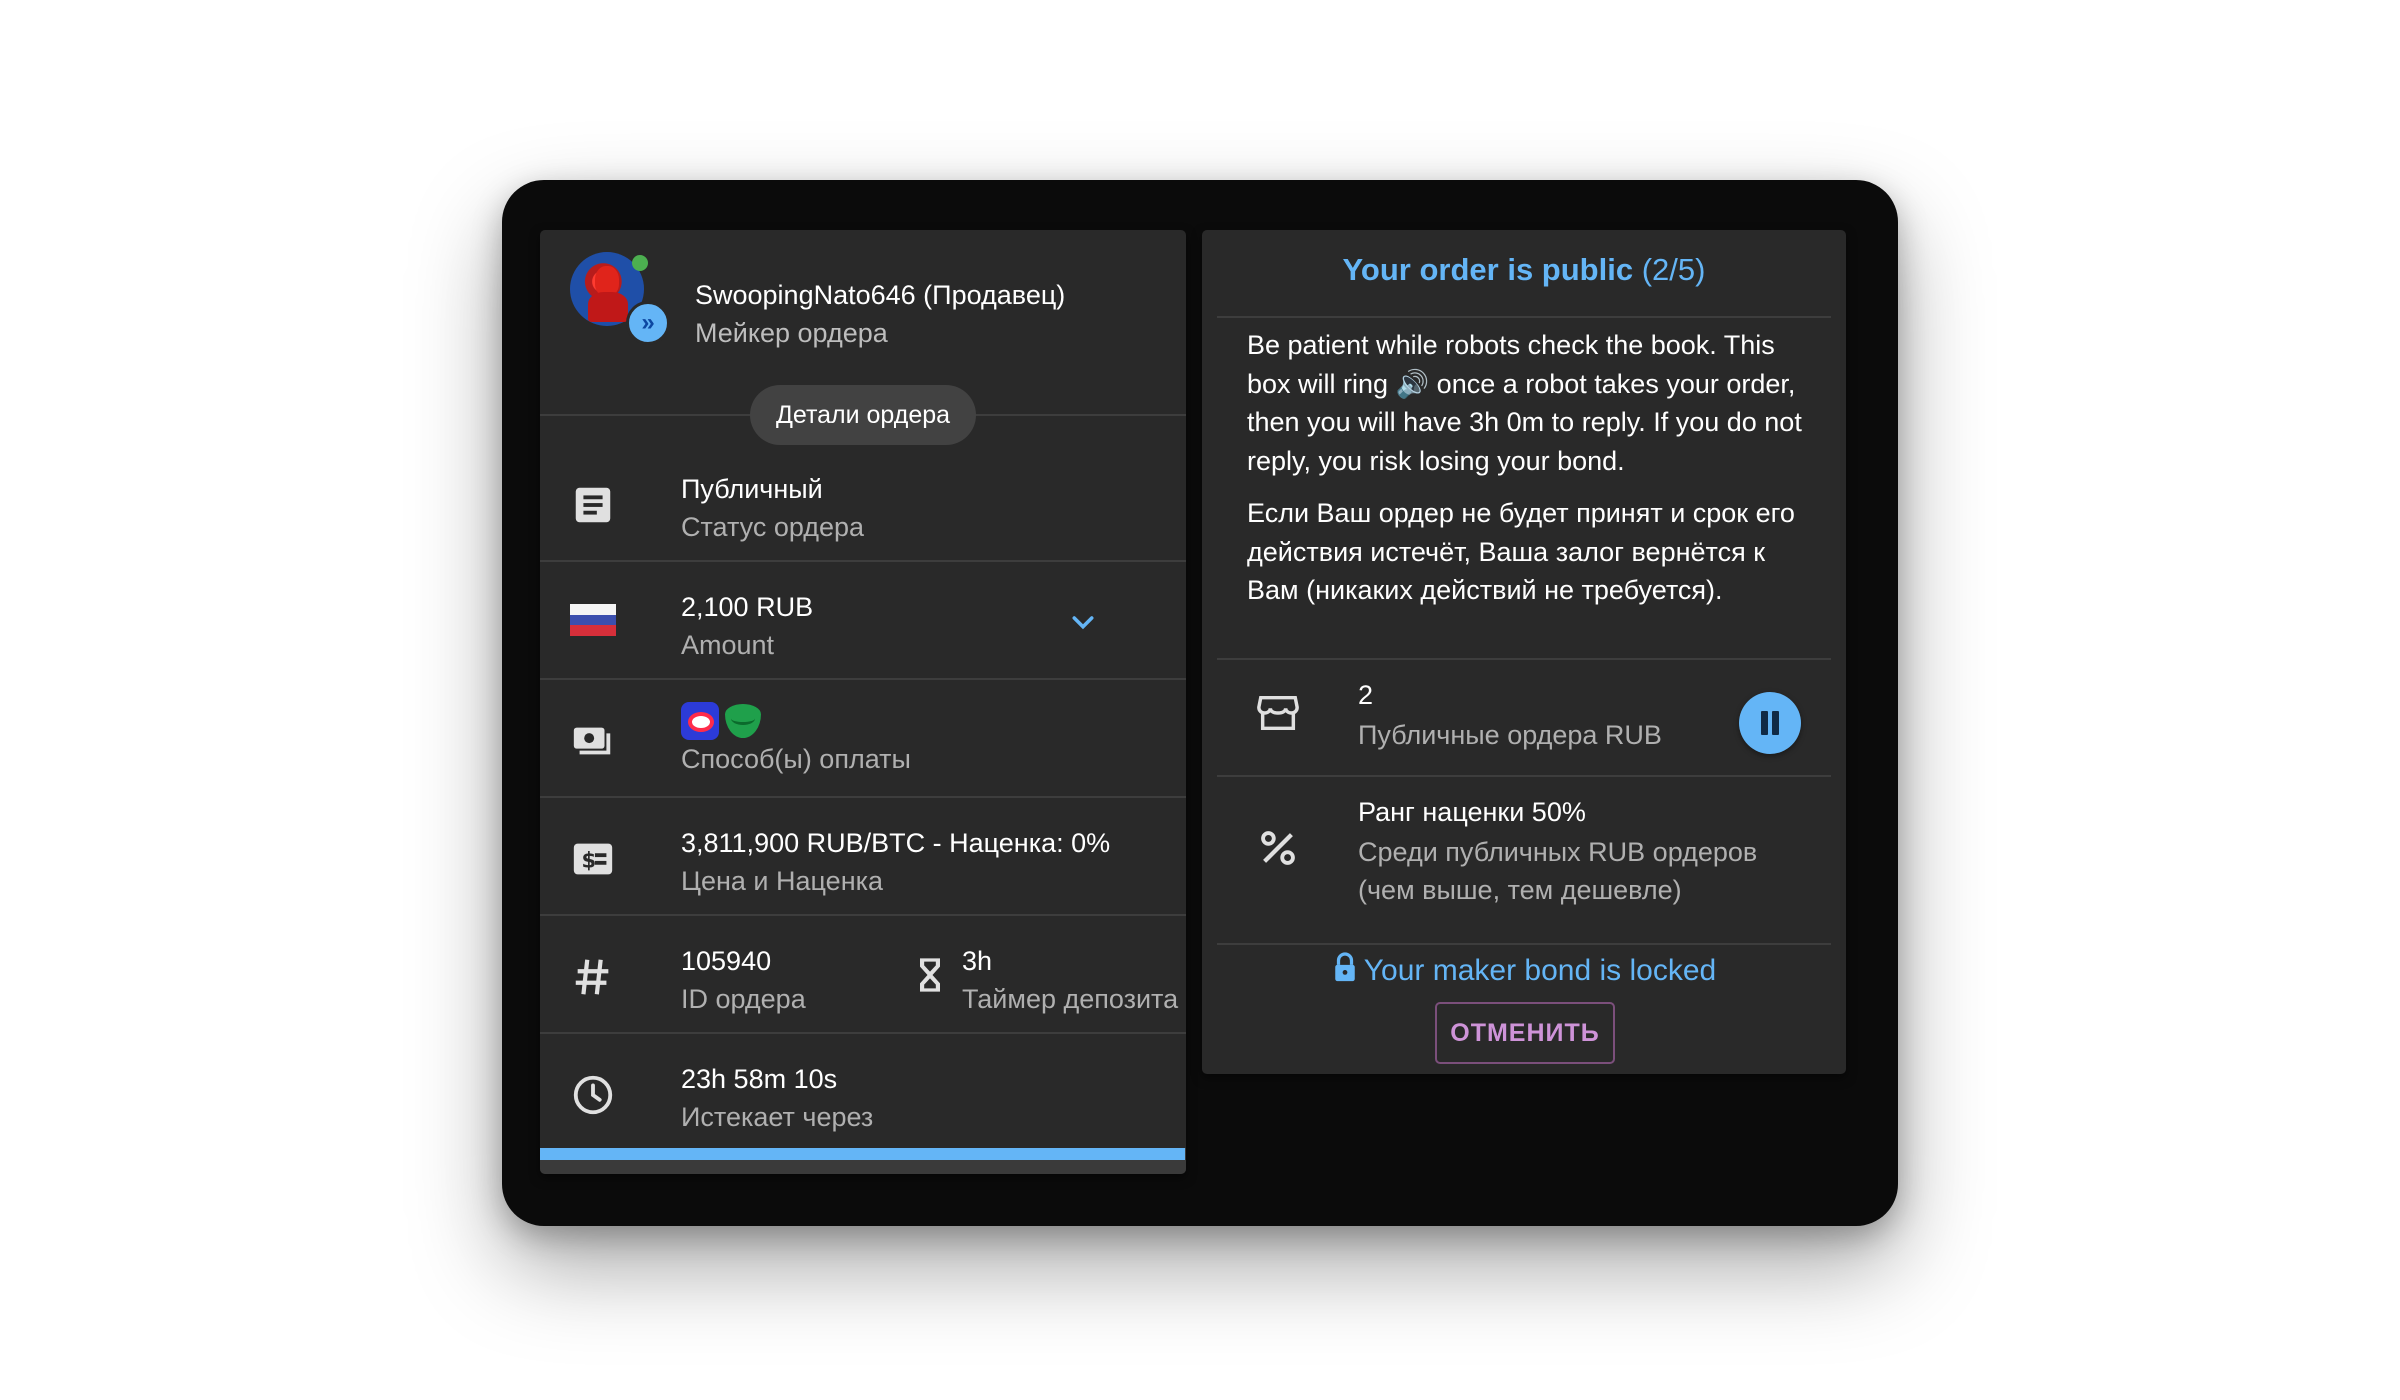  I want to click on maker-role: Мейкер ордера, so click(791, 333).